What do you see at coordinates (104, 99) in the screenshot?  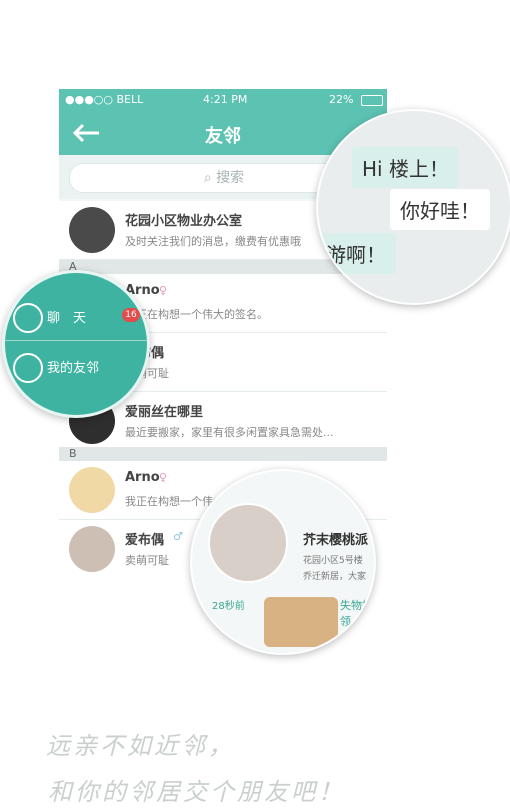 I see `carrier: ●●●○○ BELL` at bounding box center [104, 99].